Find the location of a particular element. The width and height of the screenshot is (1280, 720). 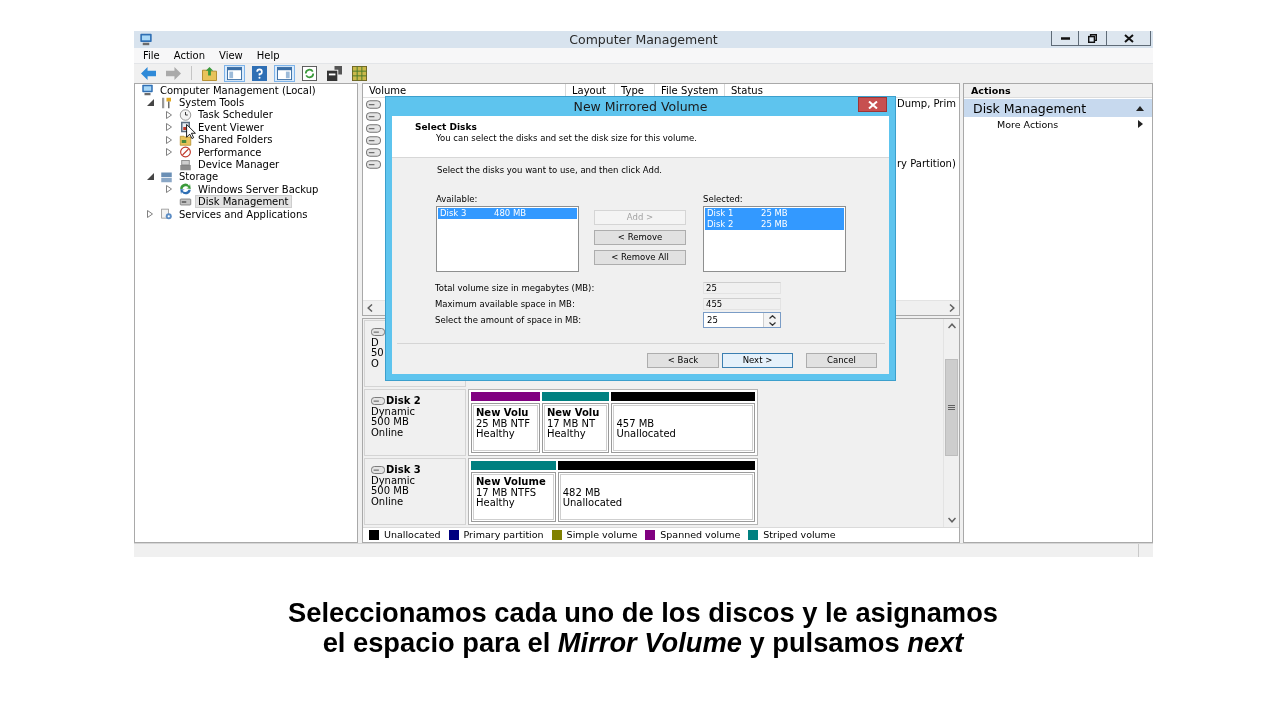

spin-down-icon is located at coordinates (772, 323).